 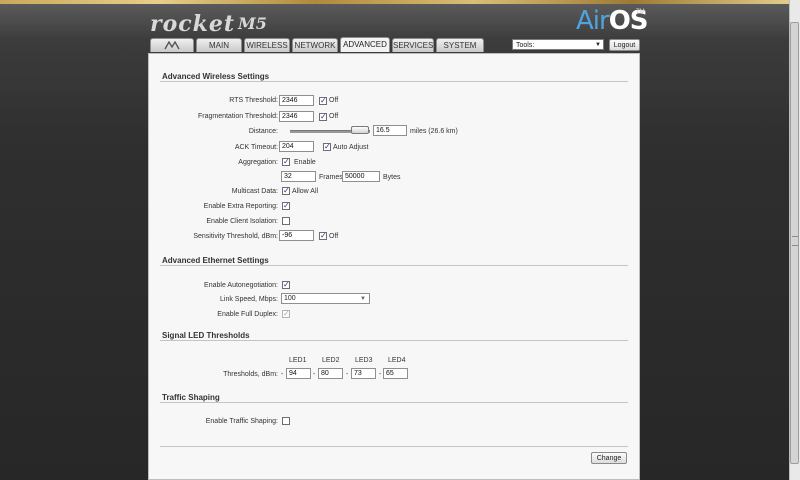 What do you see at coordinates (361, 176) in the screenshot?
I see `aggregation-bytes-input: 50000` at bounding box center [361, 176].